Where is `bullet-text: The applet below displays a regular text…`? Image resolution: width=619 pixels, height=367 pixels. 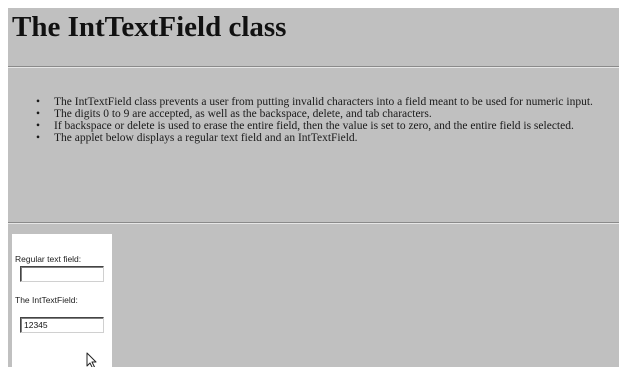 bullet-text: The applet below displays a regular text… is located at coordinates (206, 138).